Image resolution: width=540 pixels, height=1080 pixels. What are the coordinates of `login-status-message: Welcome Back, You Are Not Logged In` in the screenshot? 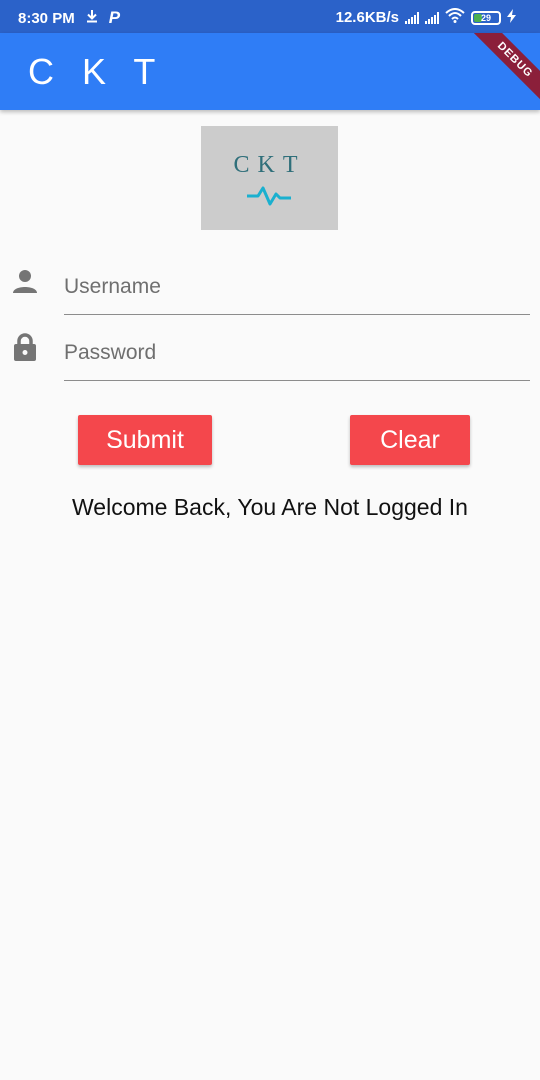 It's located at (270, 507).